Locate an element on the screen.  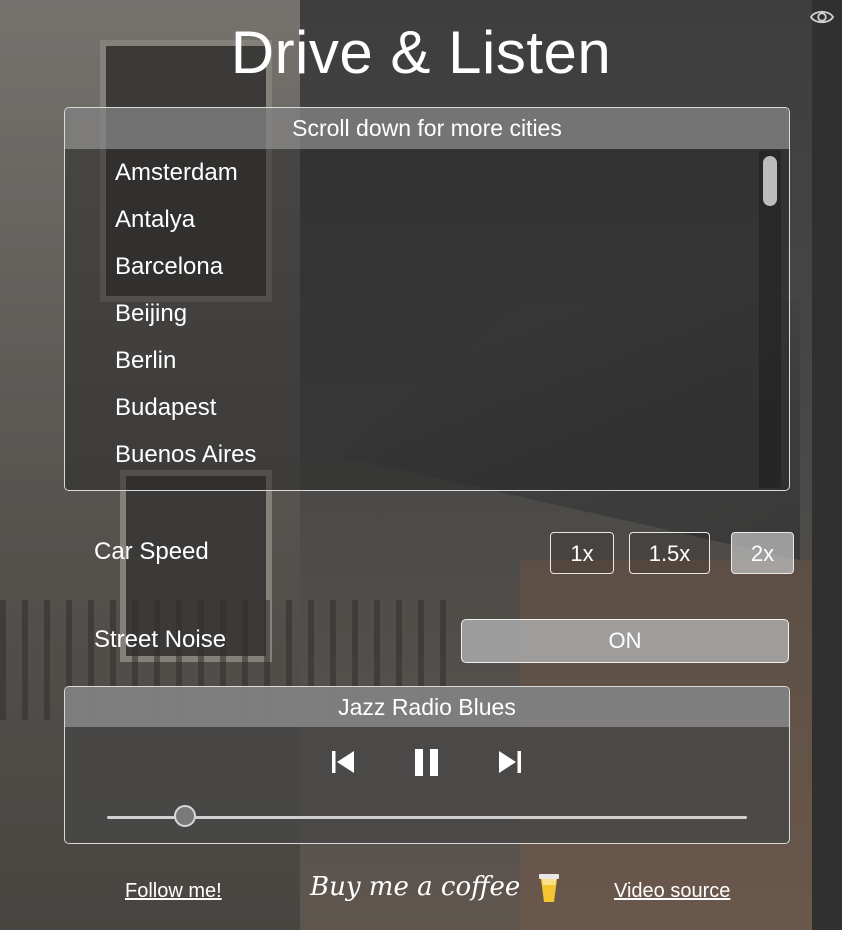
video-source-link: Video source is located at coordinates (672, 891).